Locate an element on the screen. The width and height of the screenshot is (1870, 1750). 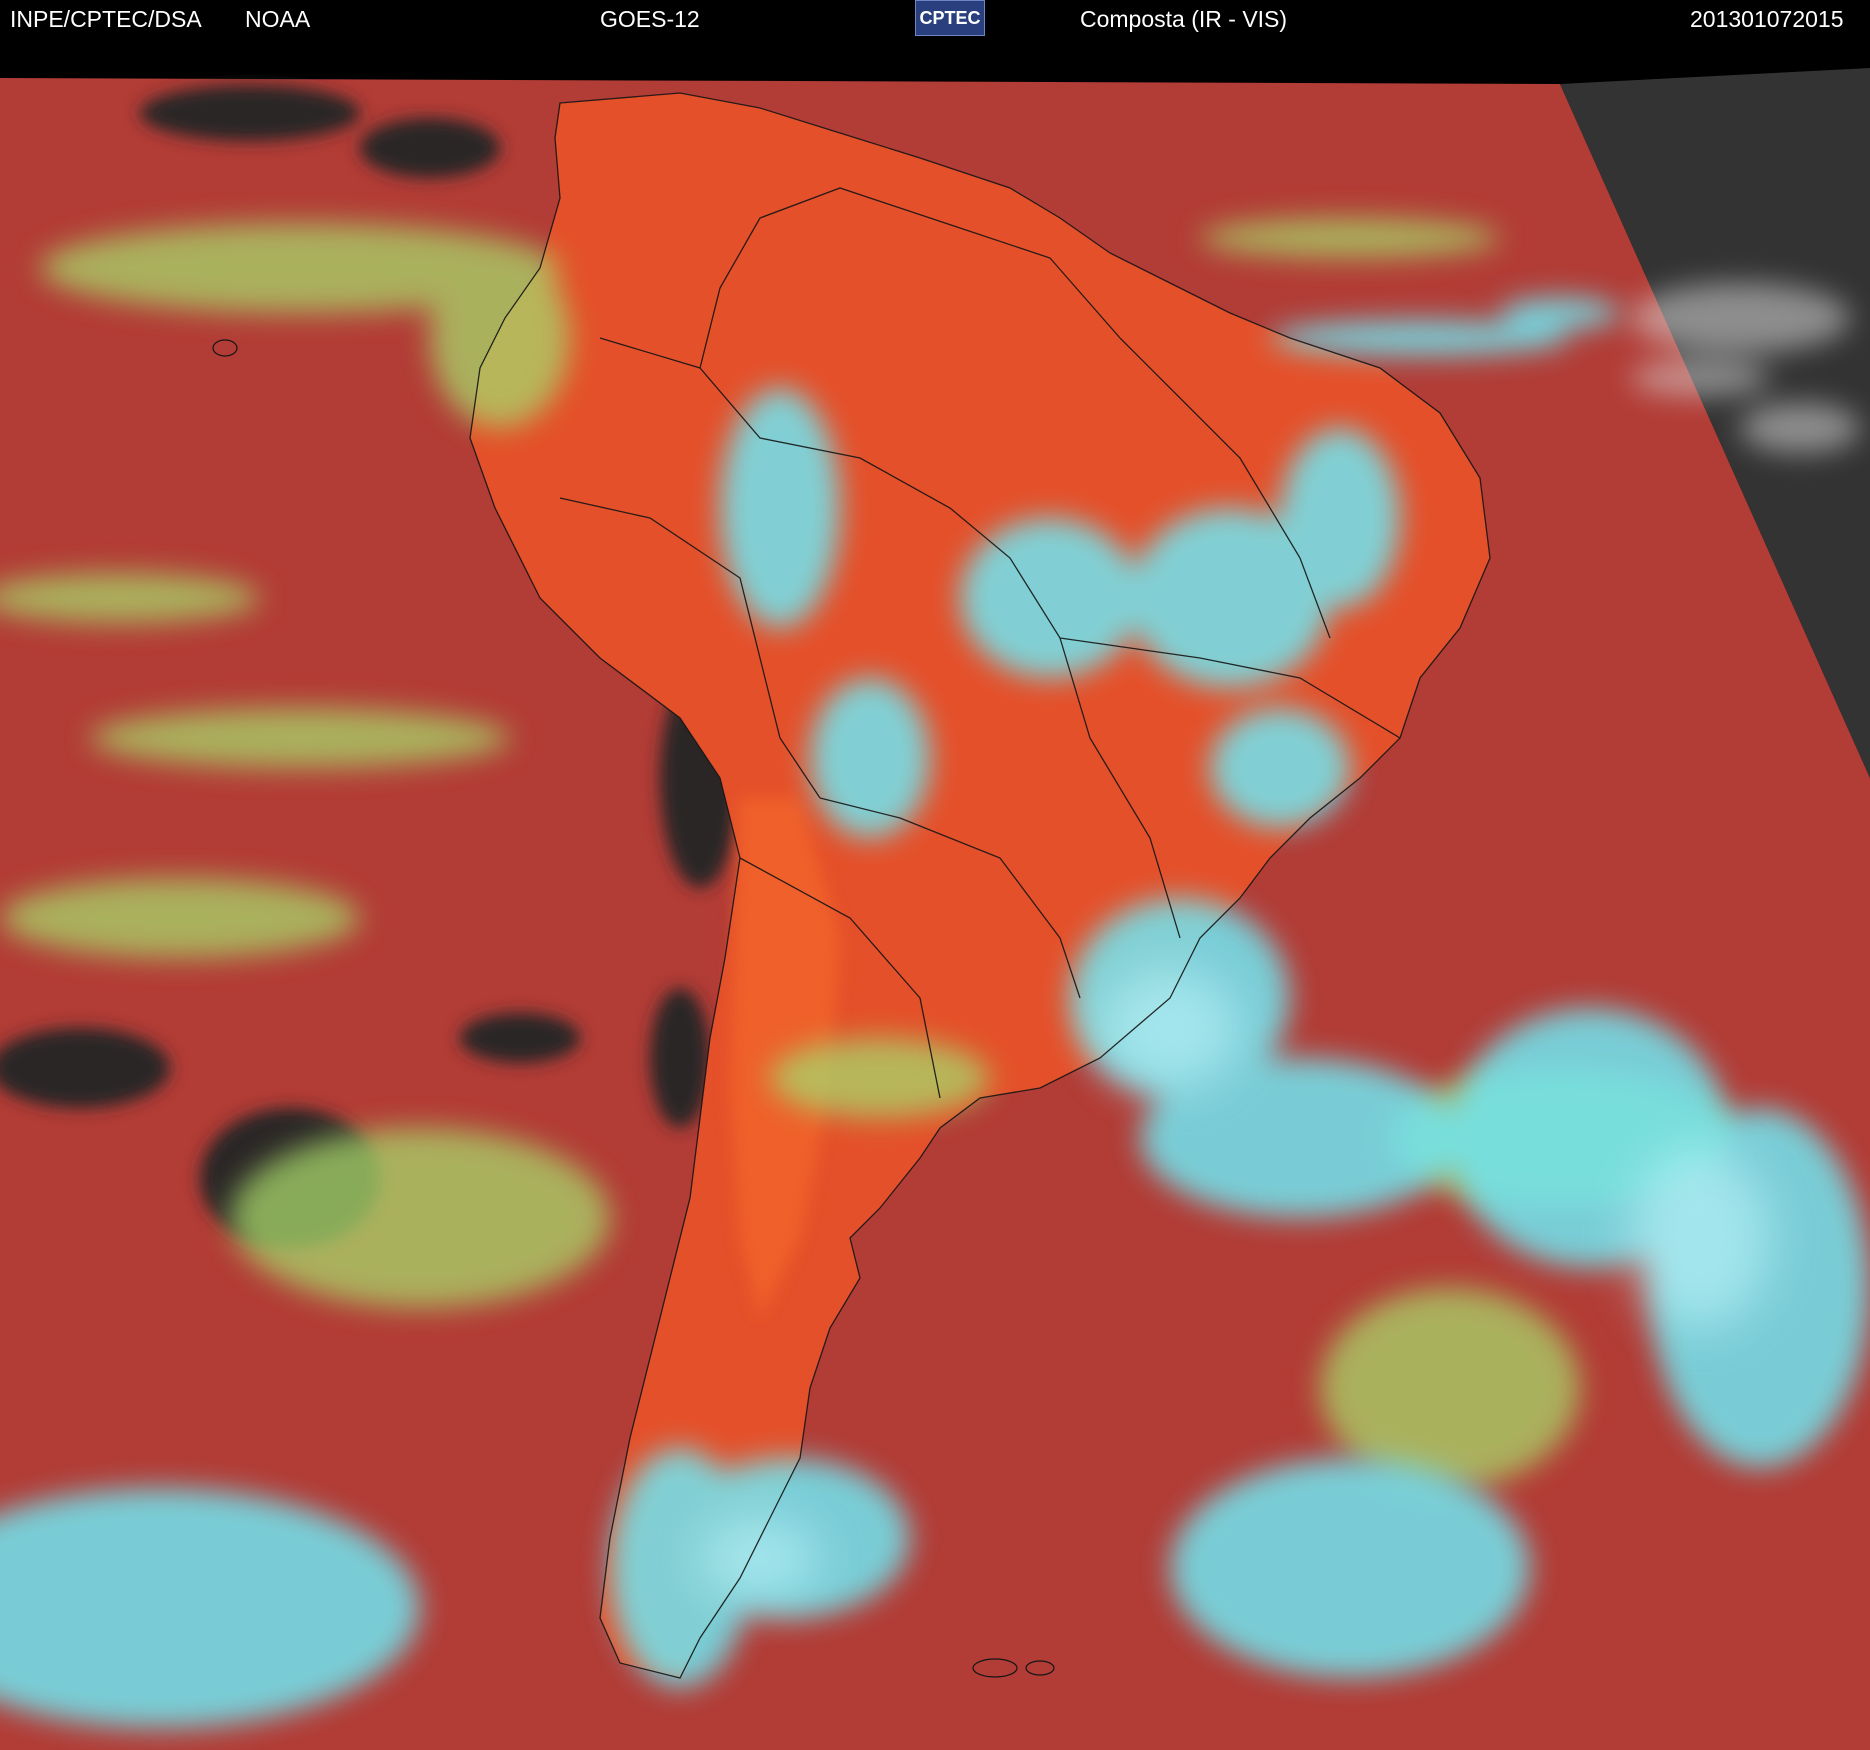
agency-label: INPE/CPTEC/DSA is located at coordinates (106, 19).